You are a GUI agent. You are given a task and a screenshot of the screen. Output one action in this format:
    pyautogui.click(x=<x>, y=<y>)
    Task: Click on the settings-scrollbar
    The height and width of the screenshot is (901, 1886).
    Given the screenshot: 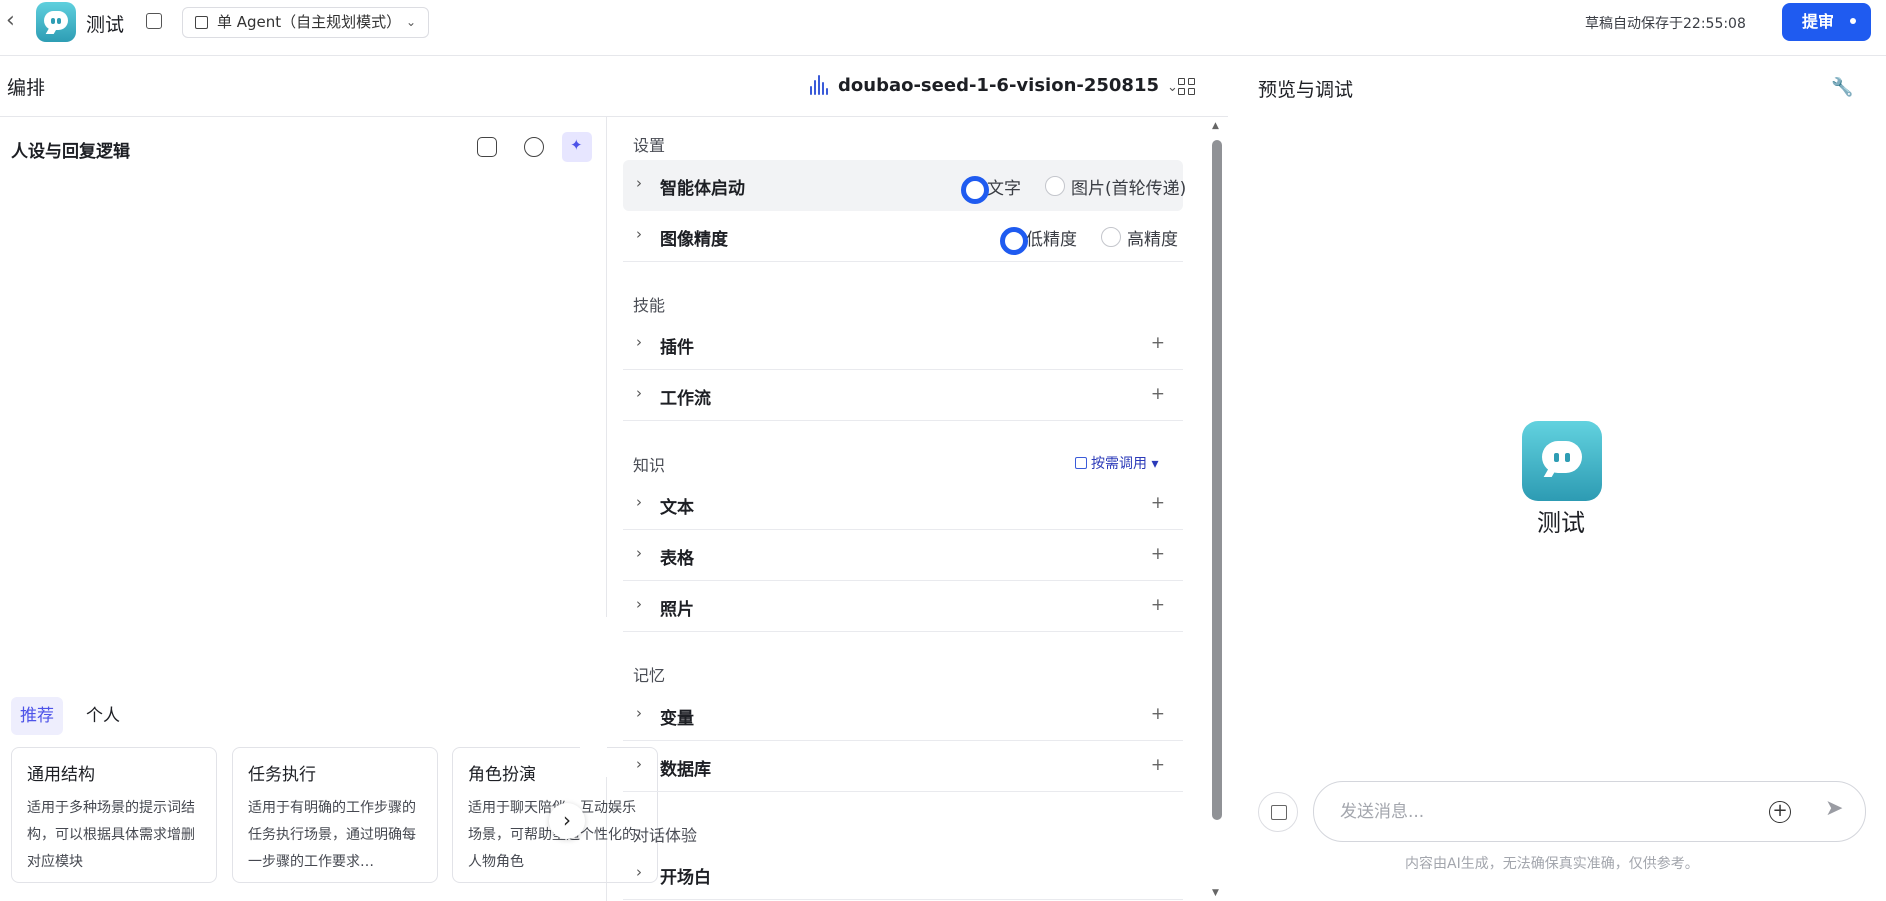 What is the action you would take?
    pyautogui.click(x=1217, y=480)
    